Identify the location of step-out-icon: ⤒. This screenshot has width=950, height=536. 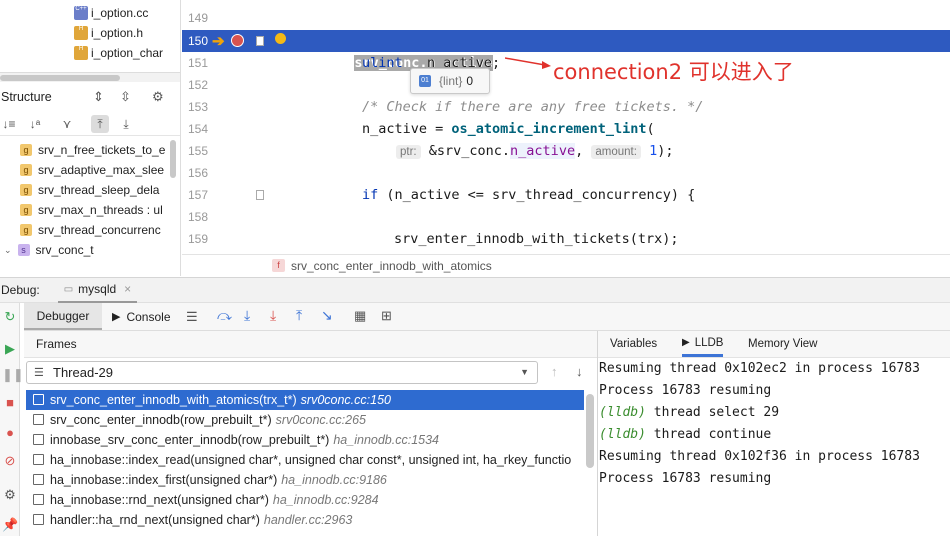
(299, 315).